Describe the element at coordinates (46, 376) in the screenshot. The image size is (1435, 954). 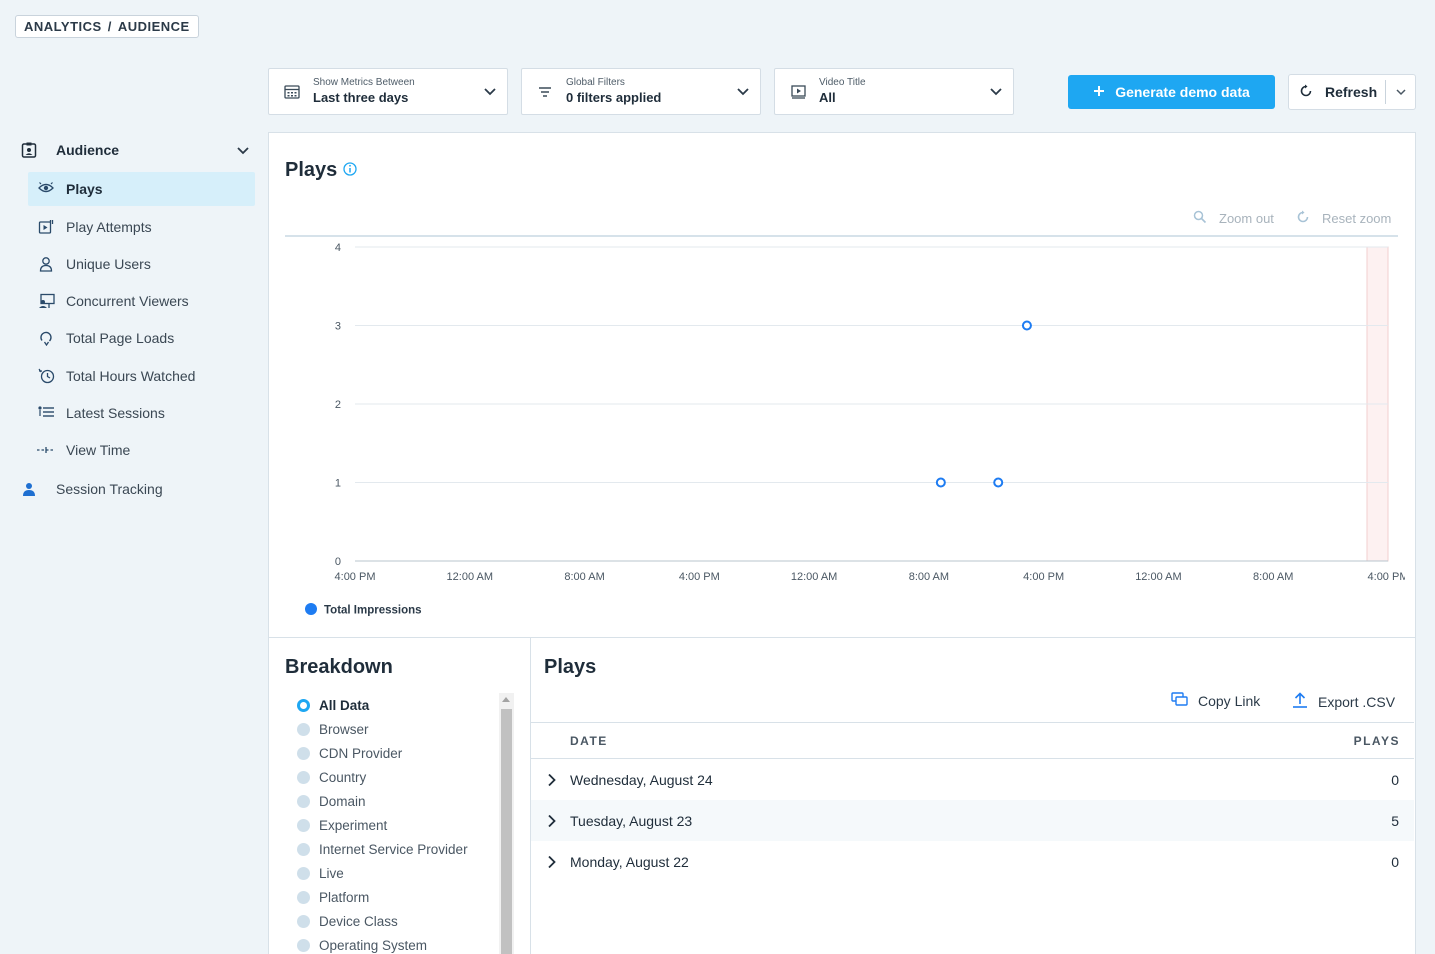
I see `clock-icon` at that location.